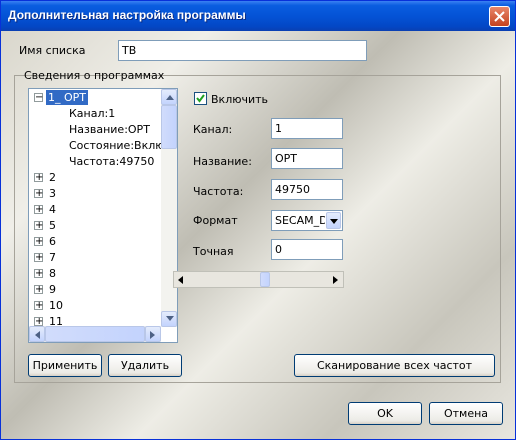 Image resolution: width=516 pixels, height=440 pixels. What do you see at coordinates (394, 365) in the screenshot?
I see `scan-all-button: Сканирование всех частот` at bounding box center [394, 365].